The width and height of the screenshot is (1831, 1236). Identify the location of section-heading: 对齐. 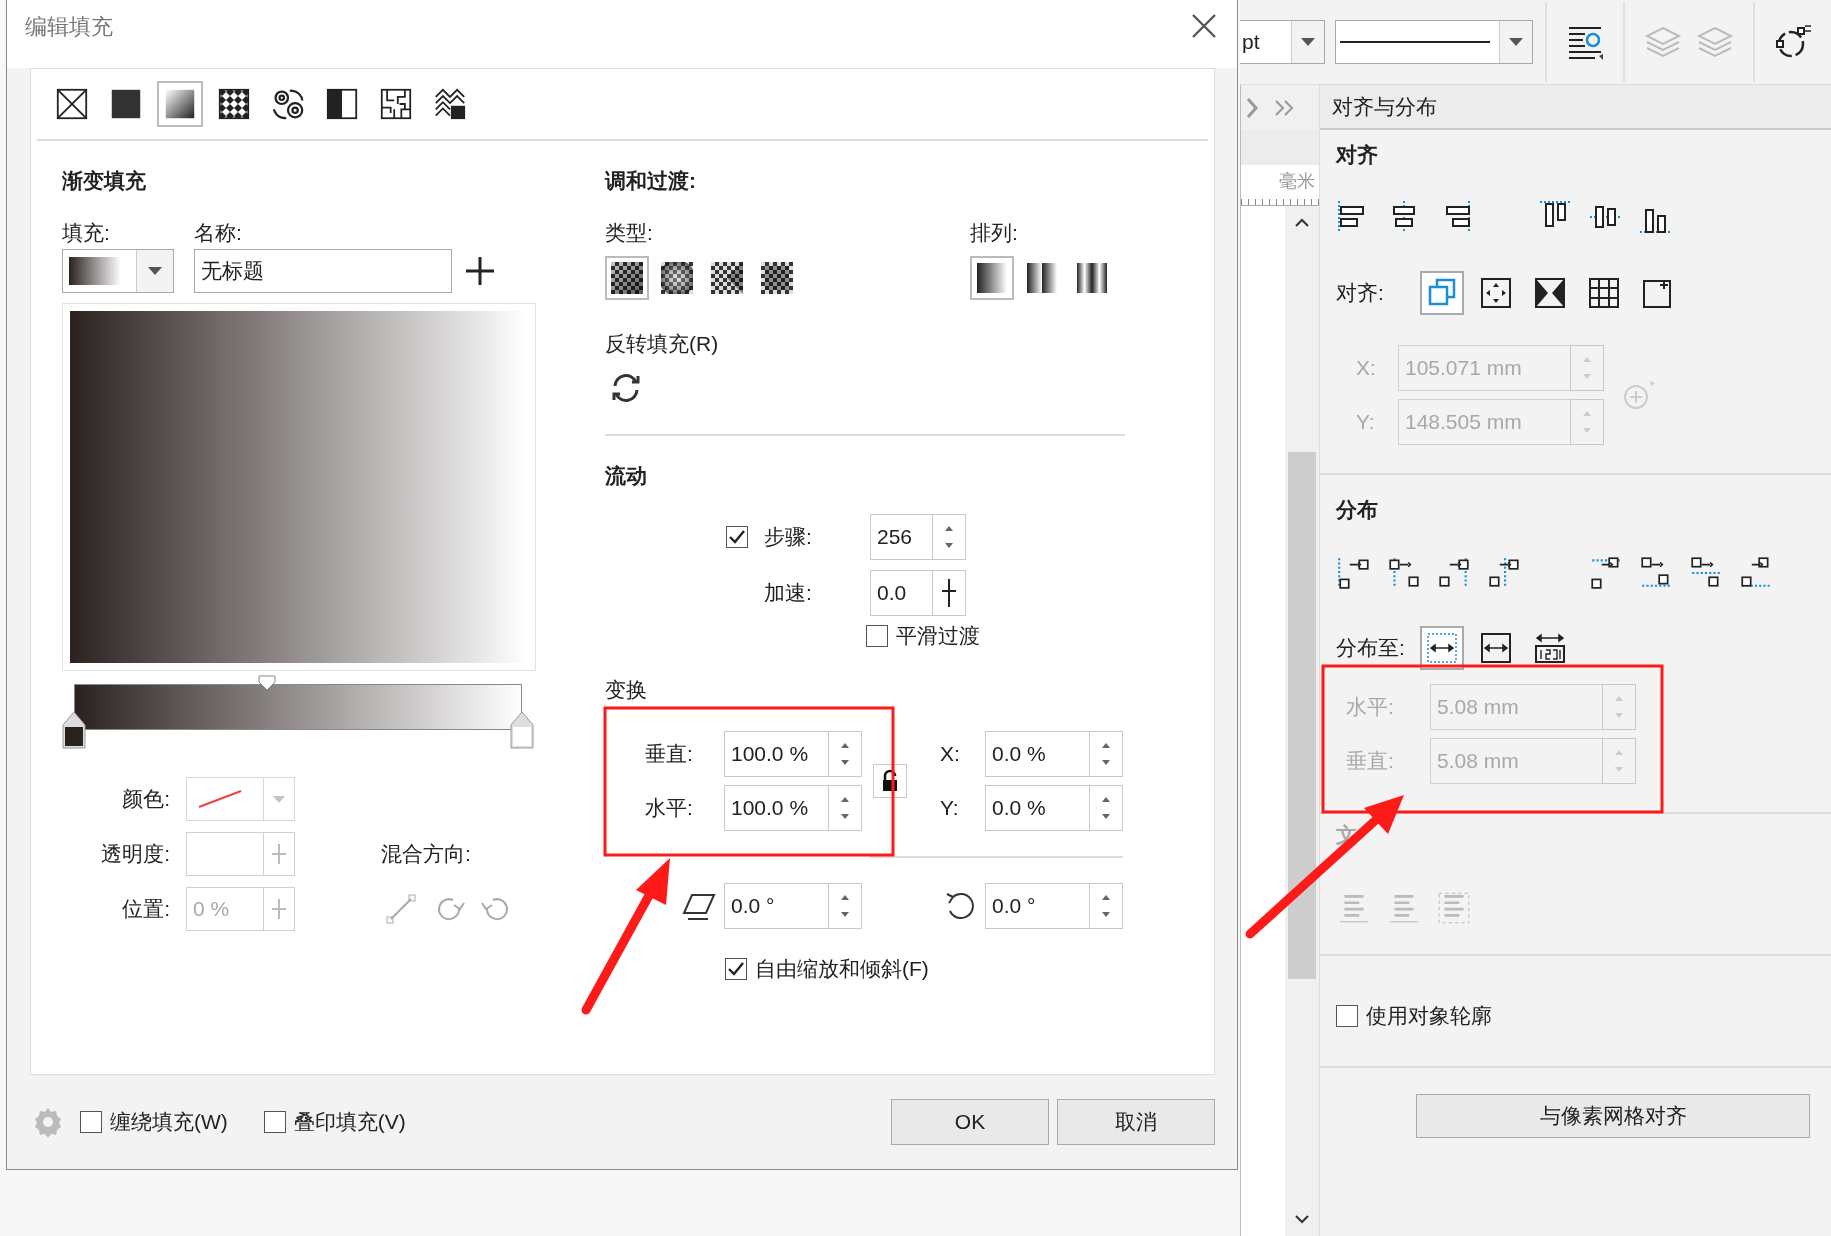
(1357, 155).